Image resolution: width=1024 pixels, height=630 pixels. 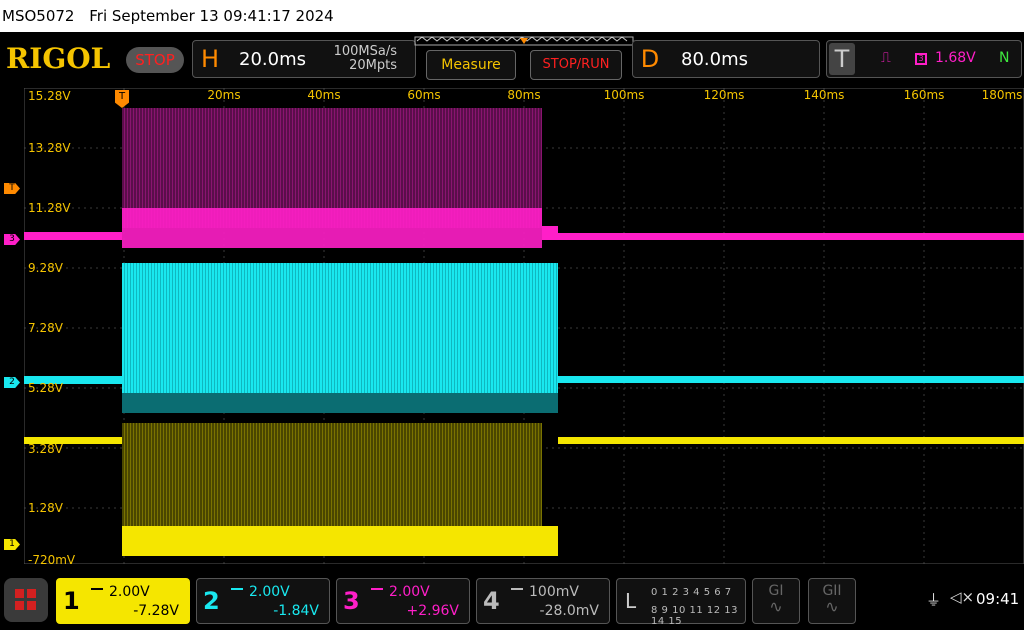 I want to click on y-tick-label: -720mV, so click(x=52, y=560).